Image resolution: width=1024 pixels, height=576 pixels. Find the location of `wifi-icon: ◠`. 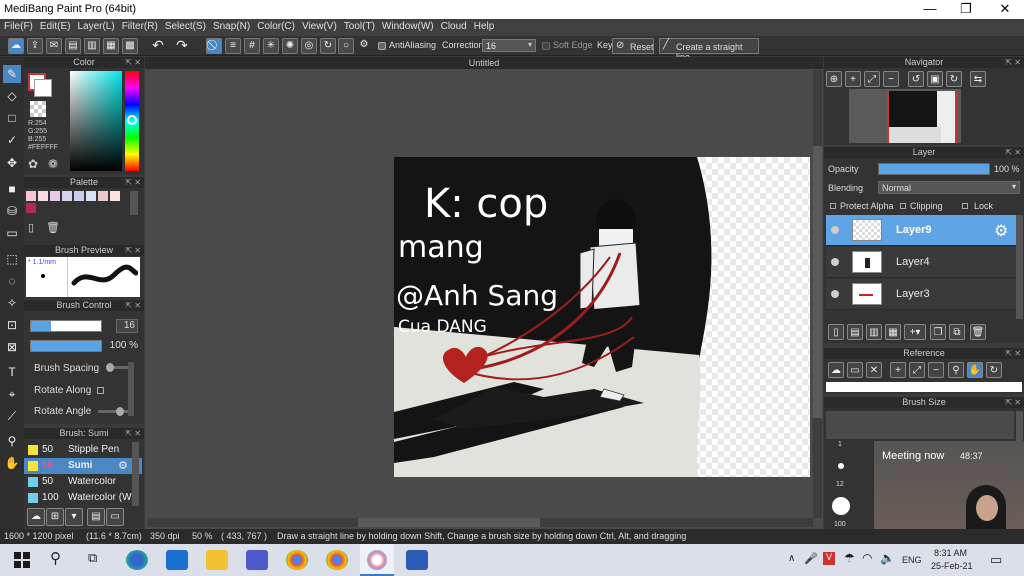

wifi-icon: ◠ is located at coordinates (867, 558).